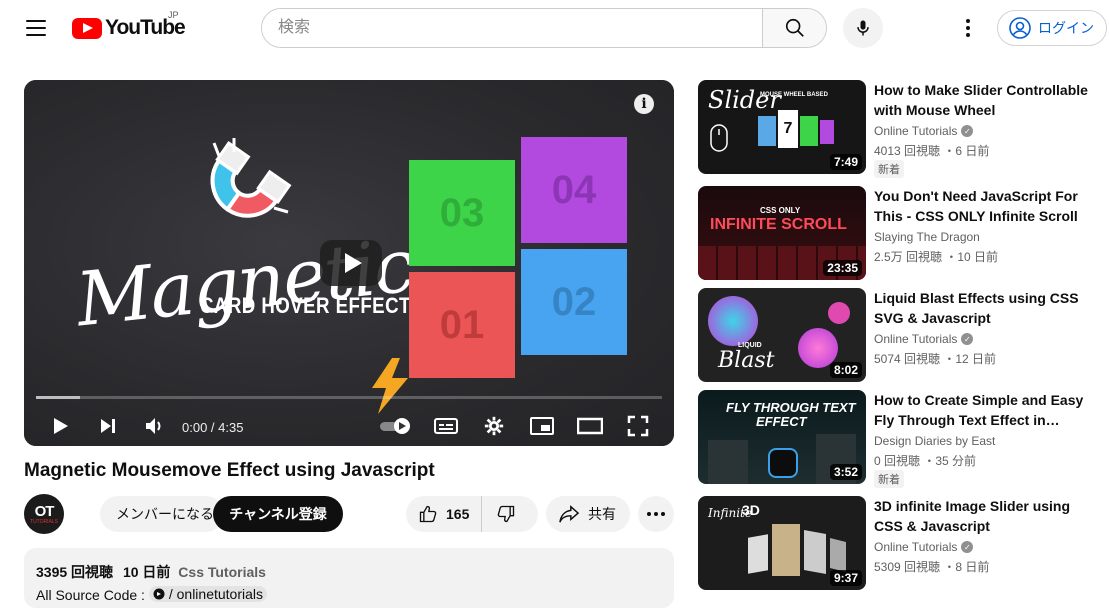 This screenshot has height=608, width=1109. I want to click on description-stats-line: 3395 回視聴 10 日前 Css Tutorials, so click(349, 572).